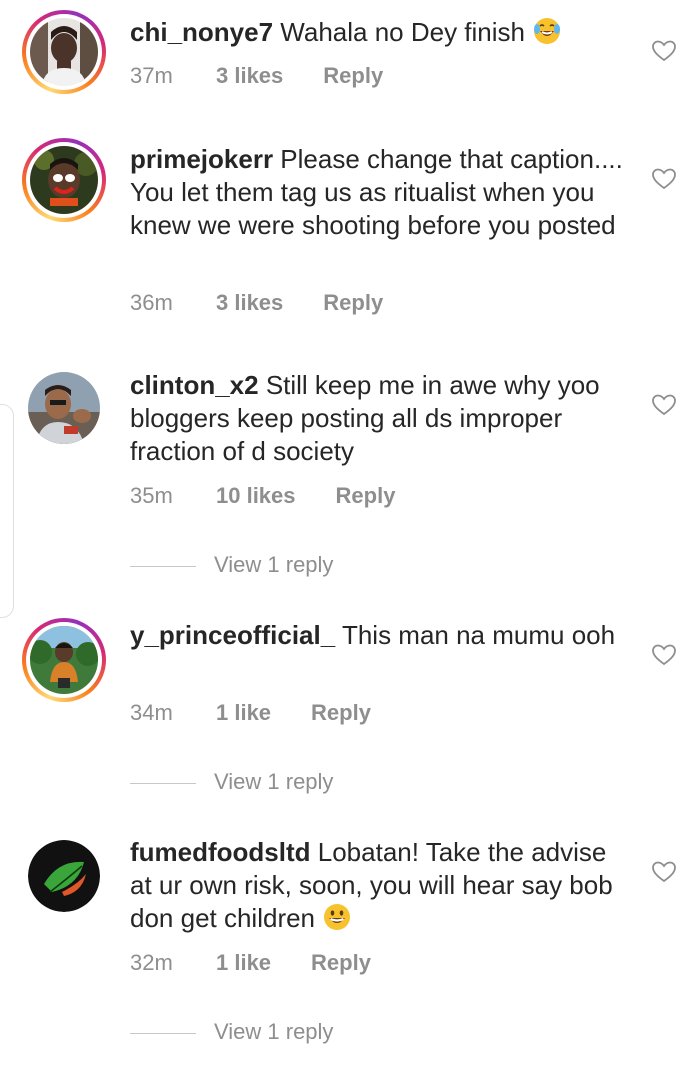 This screenshot has height=1072, width=690. Describe the element at coordinates (201, 159) in the screenshot. I see `comment-username: primejokerr` at that location.